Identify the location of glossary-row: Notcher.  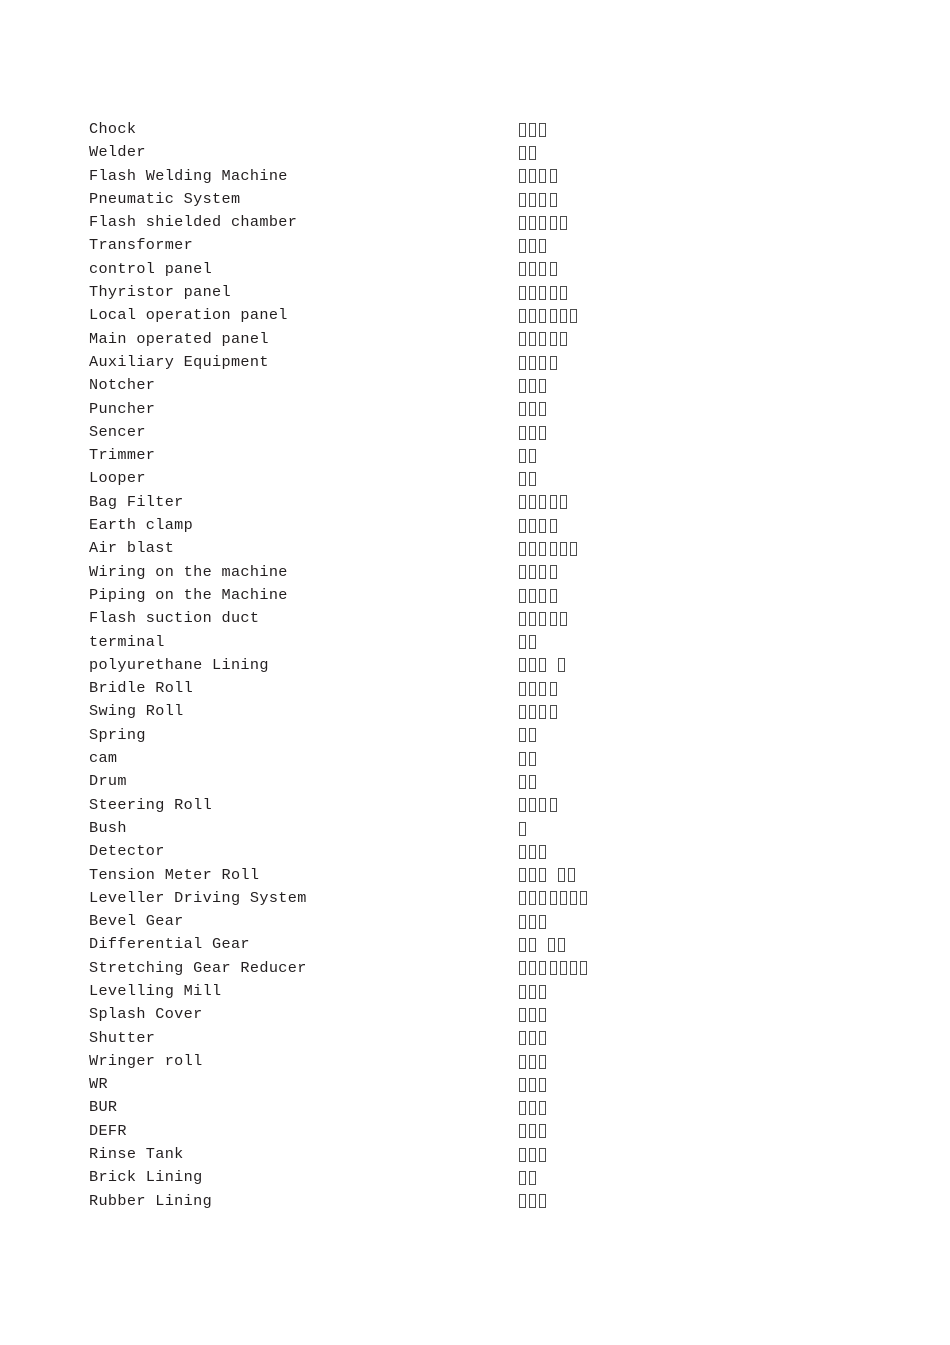
(489, 385).